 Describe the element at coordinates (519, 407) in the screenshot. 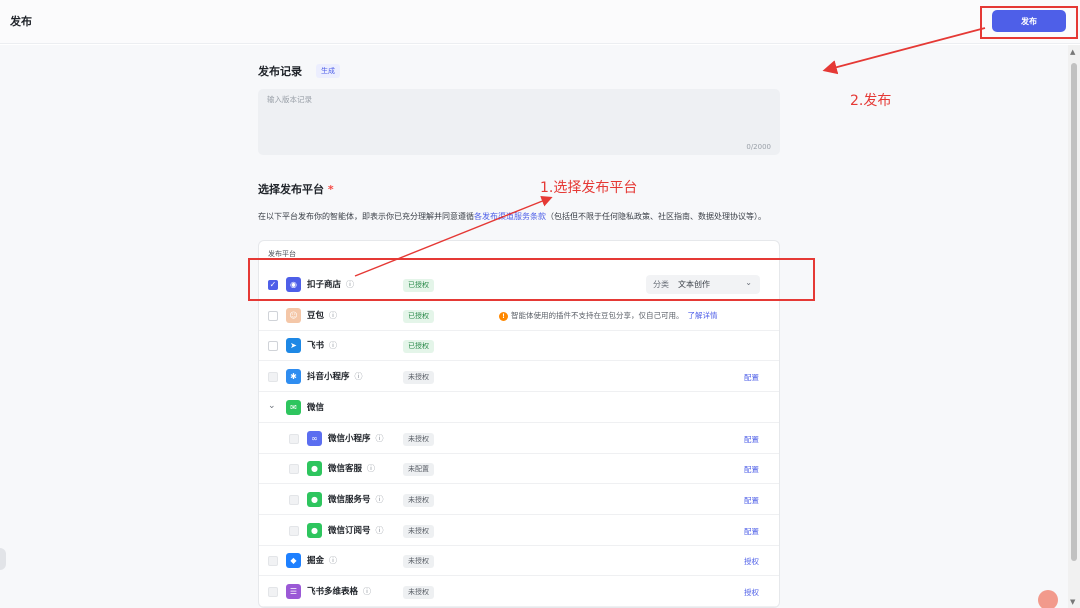

I see `platform-row: ⌄ ✉ 微信` at that location.